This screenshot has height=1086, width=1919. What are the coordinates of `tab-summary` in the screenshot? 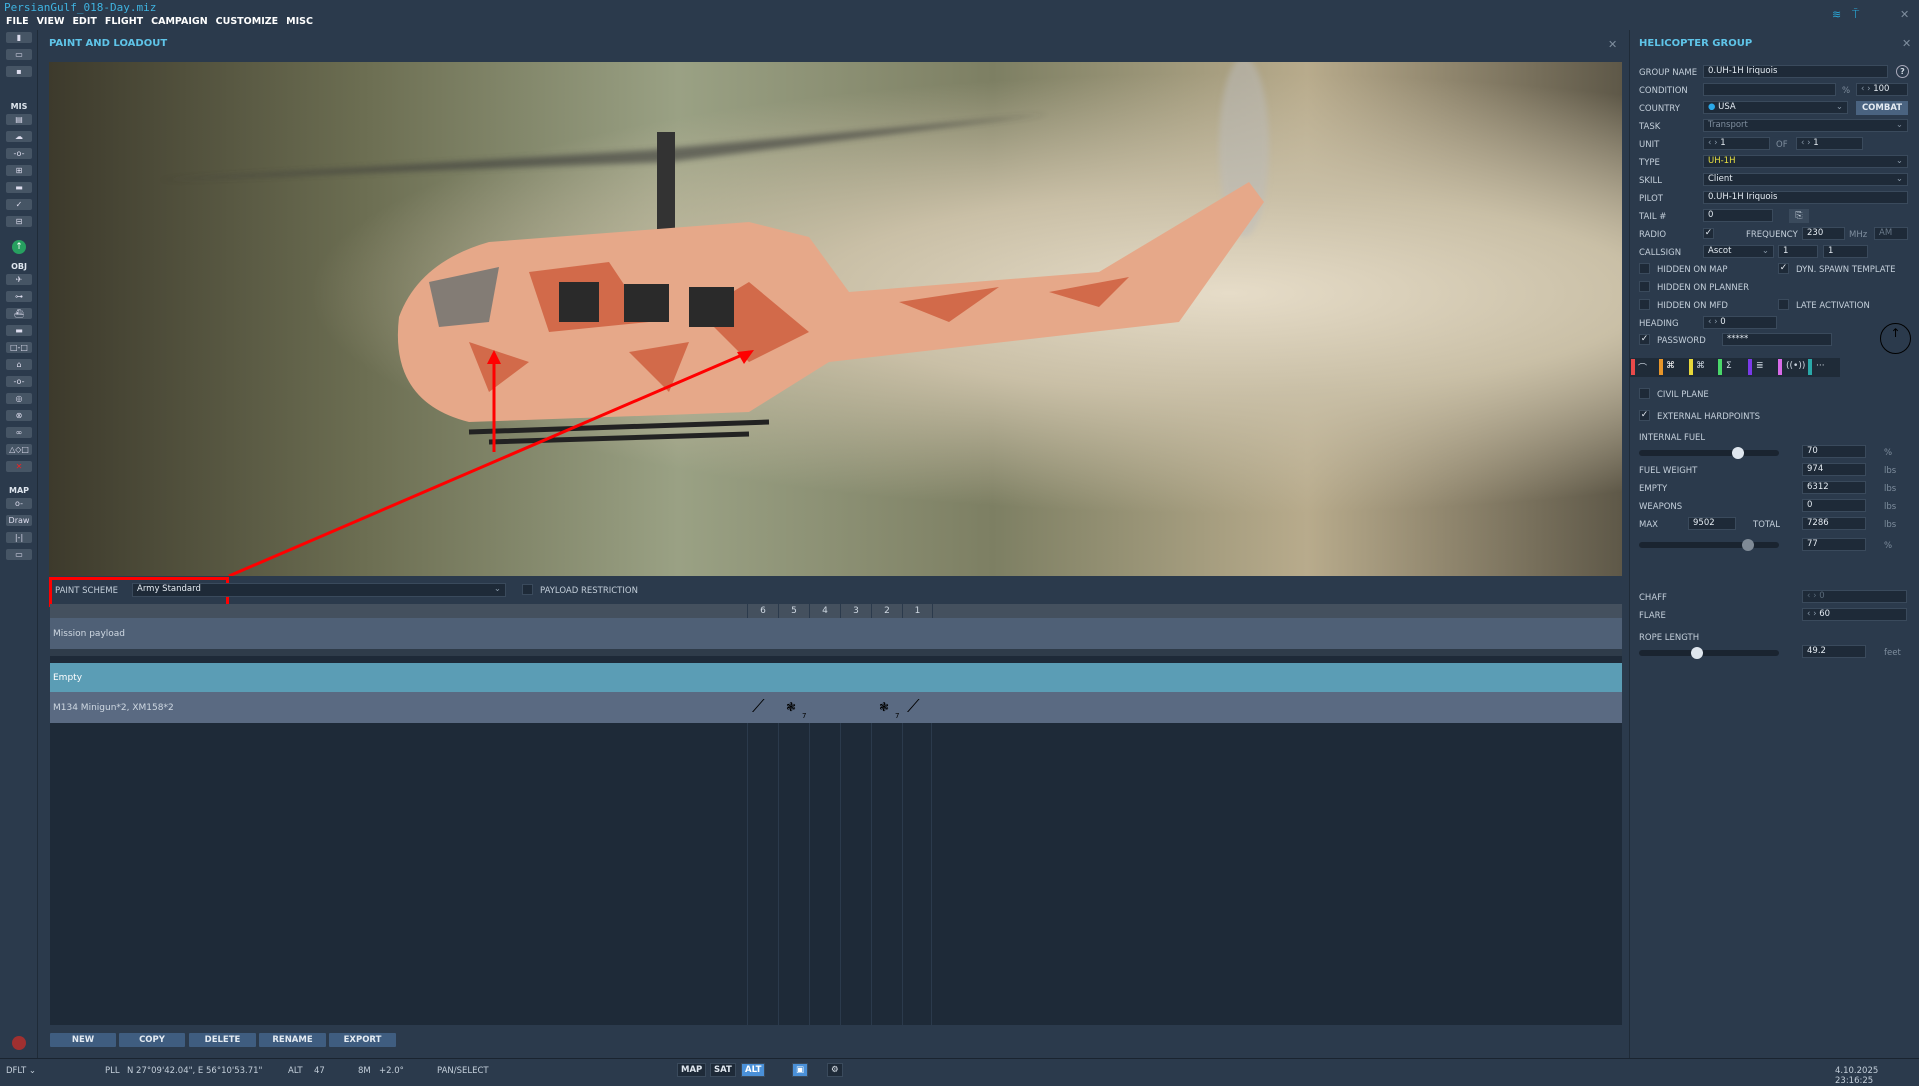 It's located at (1720, 367).